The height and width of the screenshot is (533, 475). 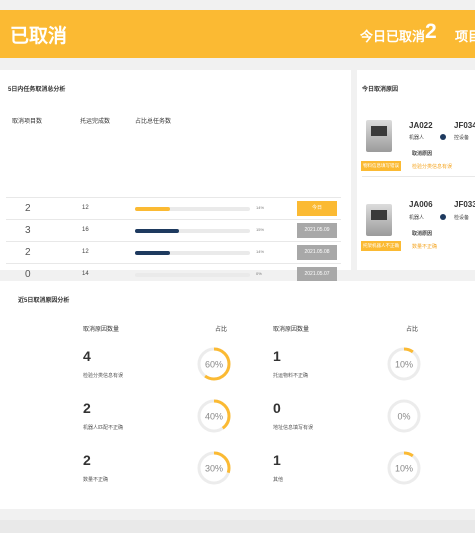 I want to click on robot-id: JA022, so click(x=421, y=125).